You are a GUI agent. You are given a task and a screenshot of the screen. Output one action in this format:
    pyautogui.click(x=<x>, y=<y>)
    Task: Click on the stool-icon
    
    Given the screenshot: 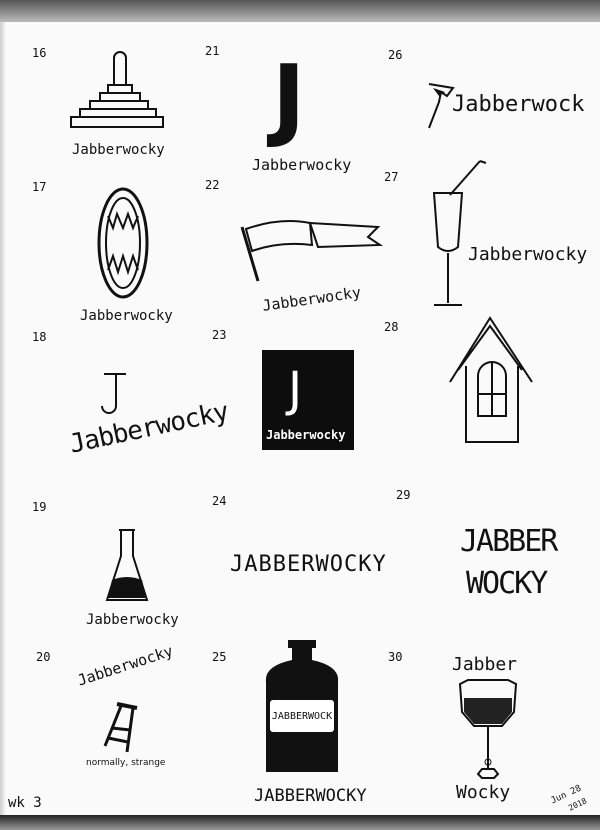 What is the action you would take?
    pyautogui.click(x=120, y=727)
    